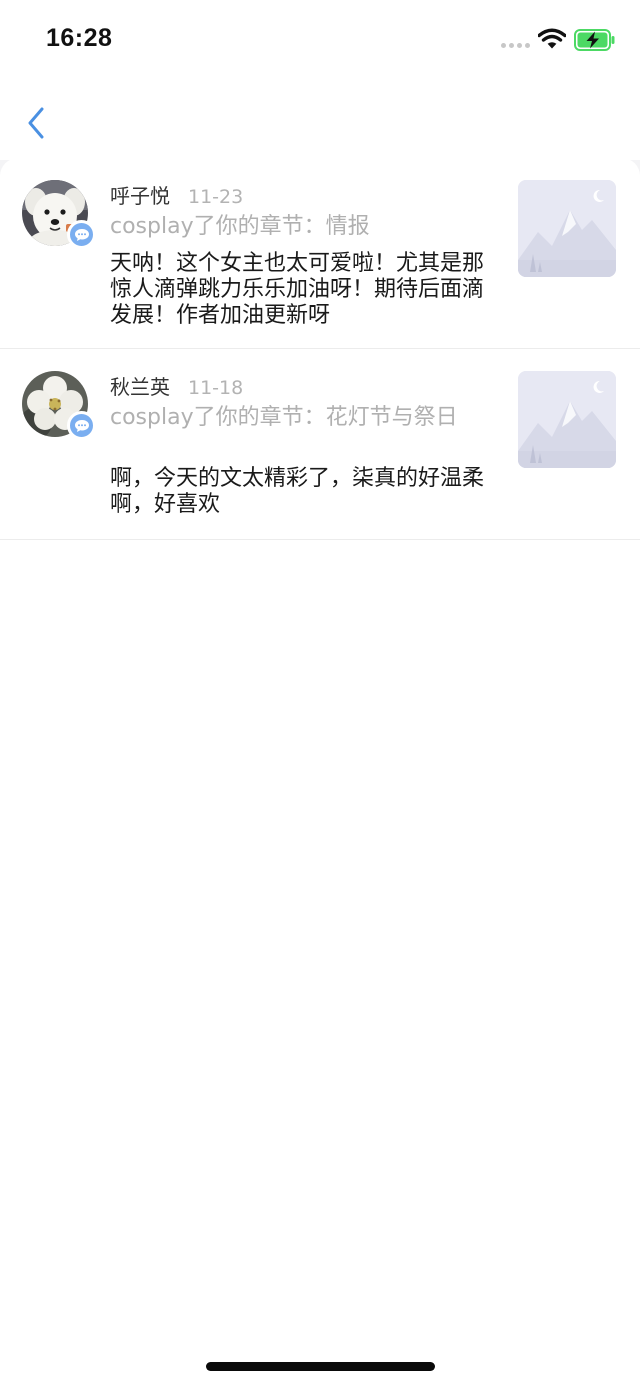 The height and width of the screenshot is (1386, 640). What do you see at coordinates (176, 385) in the screenshot?
I see `name-line: 秋兰英 11-18` at bounding box center [176, 385].